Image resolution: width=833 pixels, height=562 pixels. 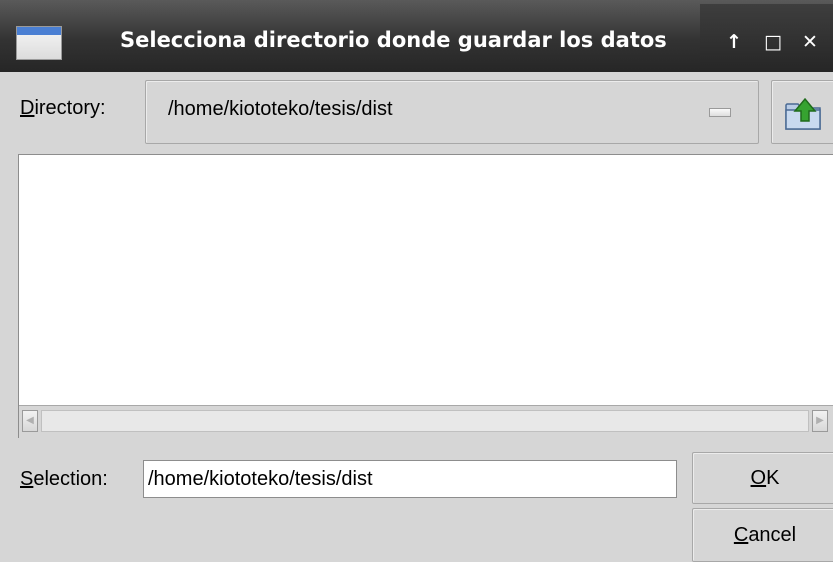 I want to click on selection-label-mnemonic: S, so click(x=27, y=479).